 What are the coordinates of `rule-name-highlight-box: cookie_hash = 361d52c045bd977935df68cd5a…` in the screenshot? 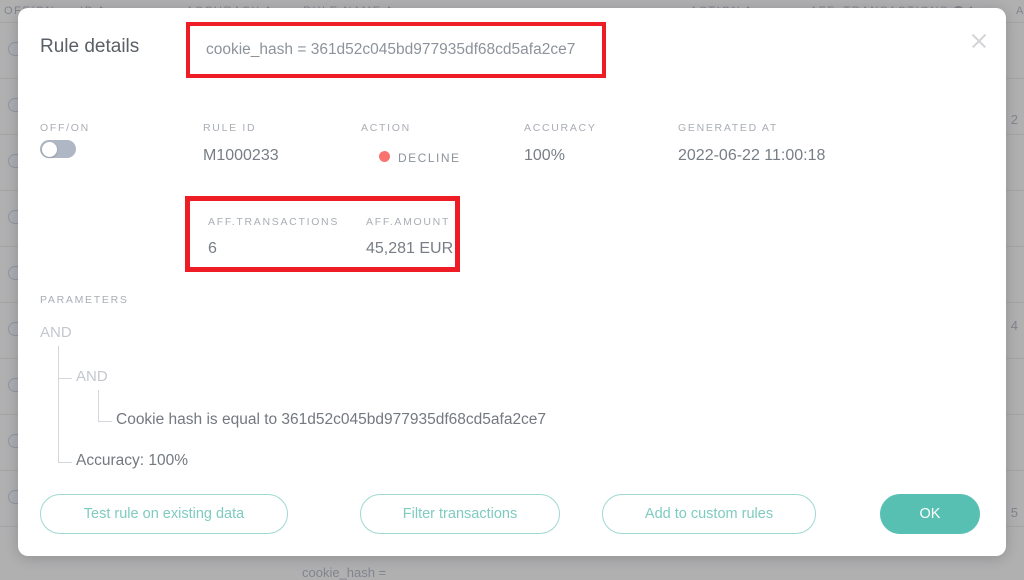 It's located at (396, 50).